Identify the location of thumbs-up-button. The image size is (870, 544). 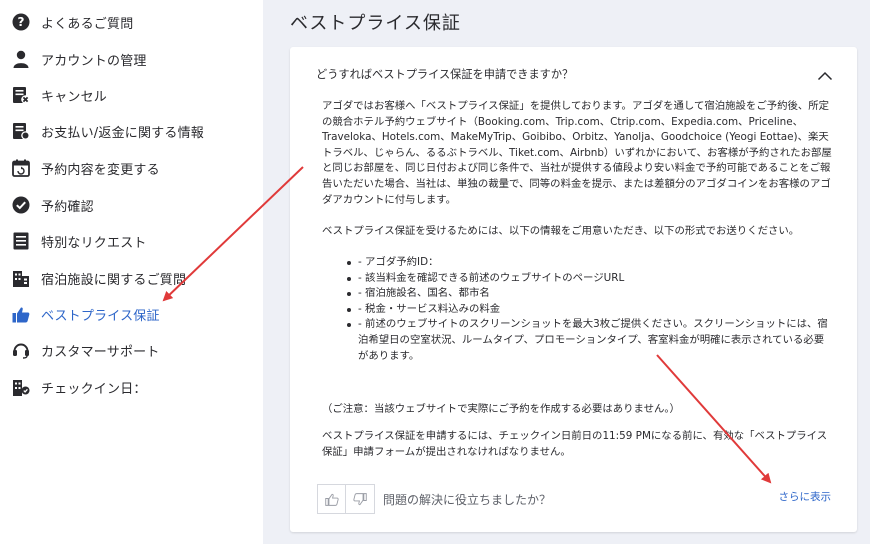
(331, 499).